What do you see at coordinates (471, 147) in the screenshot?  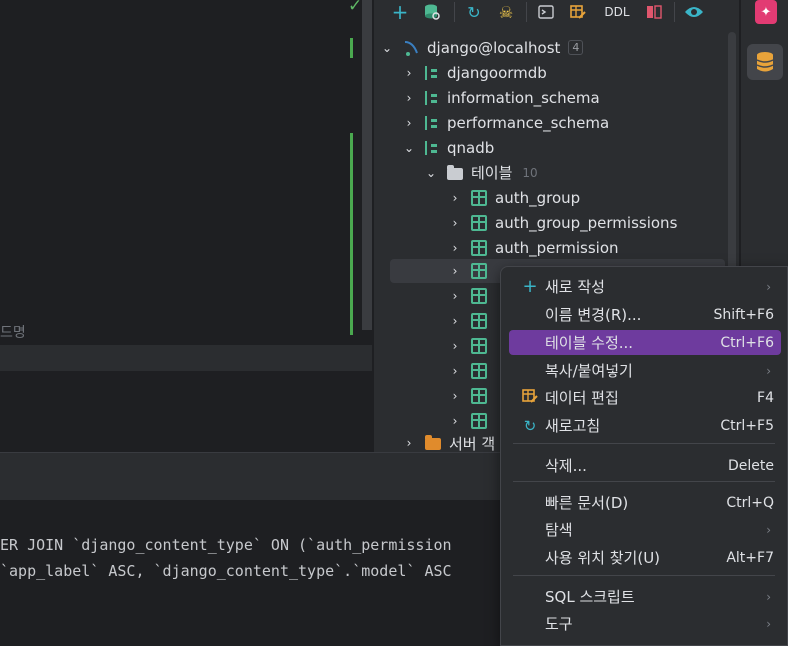 I see `schema-label: qnadb` at bounding box center [471, 147].